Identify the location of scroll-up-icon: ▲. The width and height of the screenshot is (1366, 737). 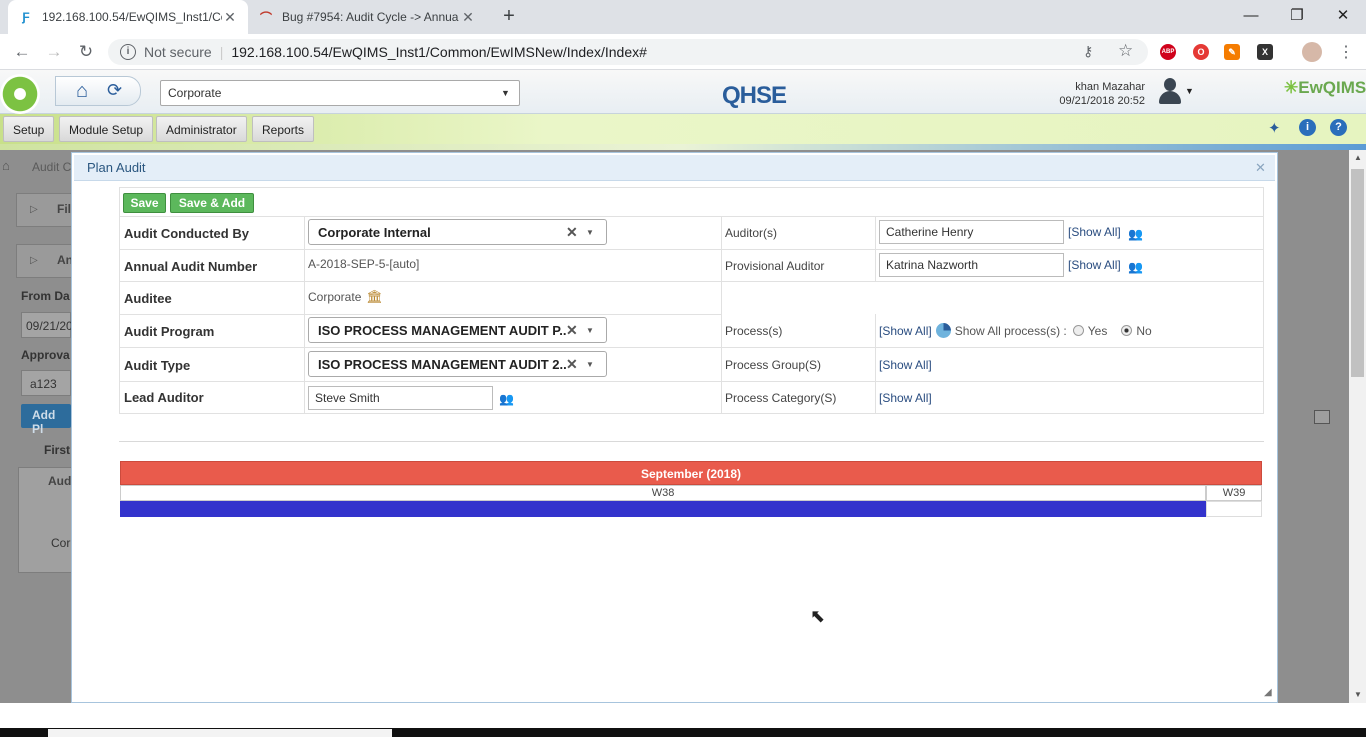
(1358, 157).